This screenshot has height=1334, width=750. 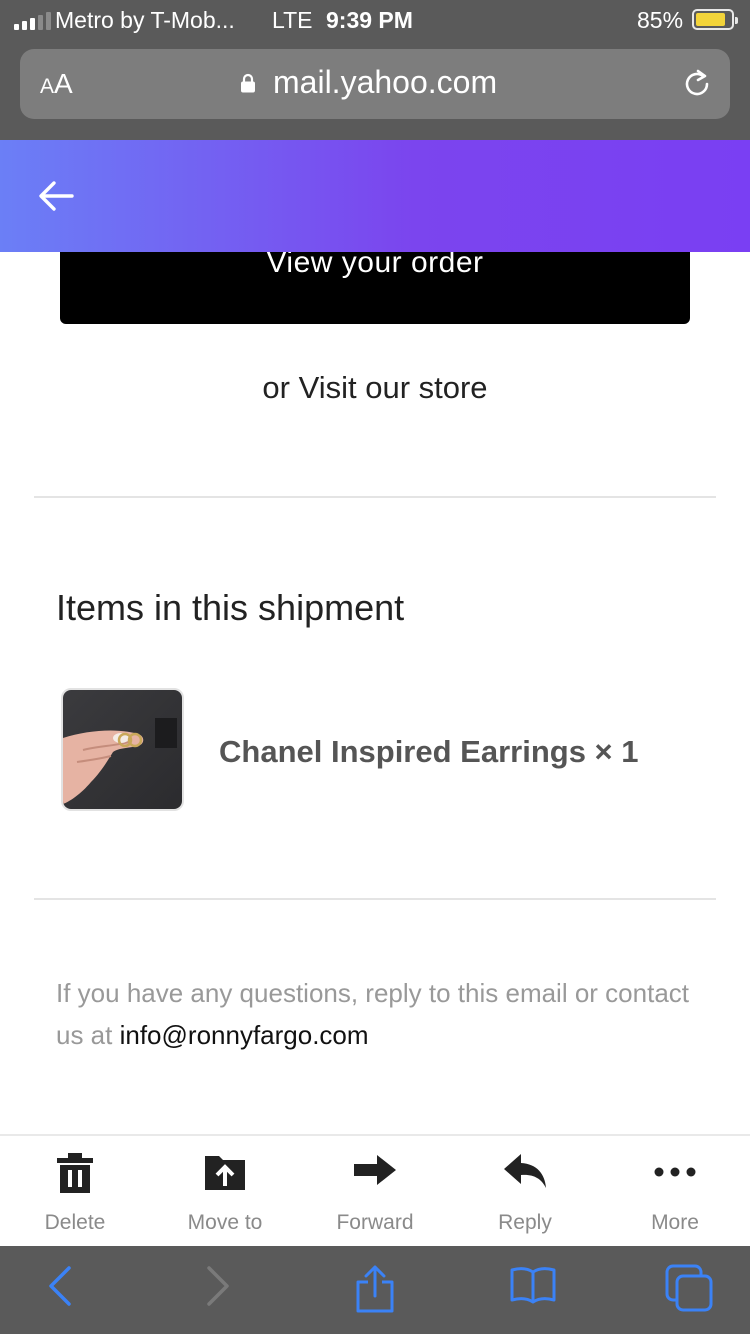 What do you see at coordinates (429, 751) in the screenshot?
I see `item-name: Chanel Inspired Earrings × 1` at bounding box center [429, 751].